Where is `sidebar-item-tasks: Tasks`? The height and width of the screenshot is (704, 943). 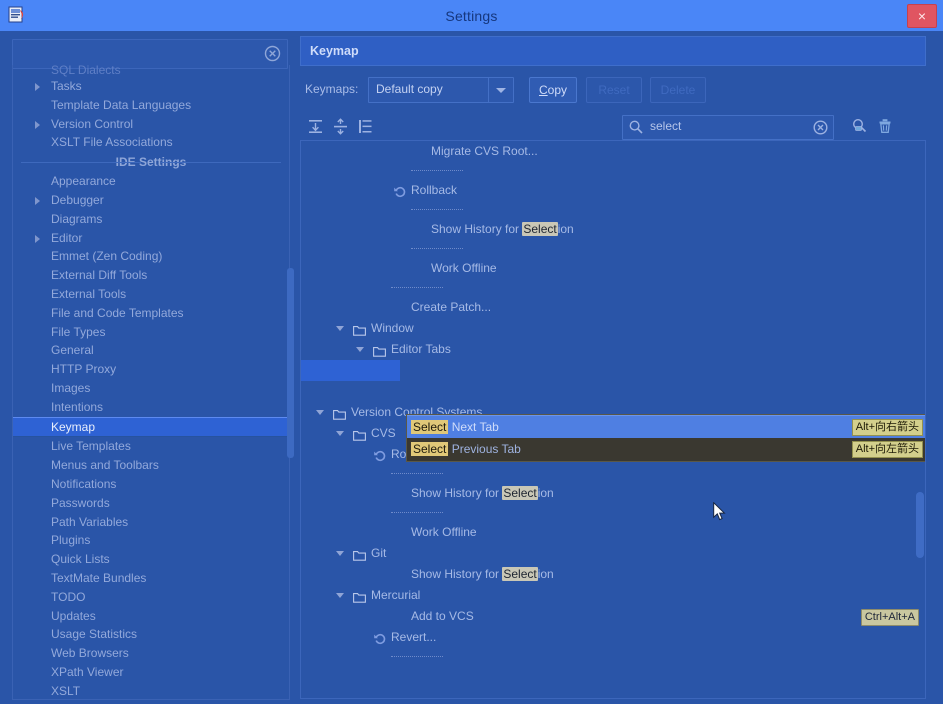 sidebar-item-tasks: Tasks is located at coordinates (151, 86).